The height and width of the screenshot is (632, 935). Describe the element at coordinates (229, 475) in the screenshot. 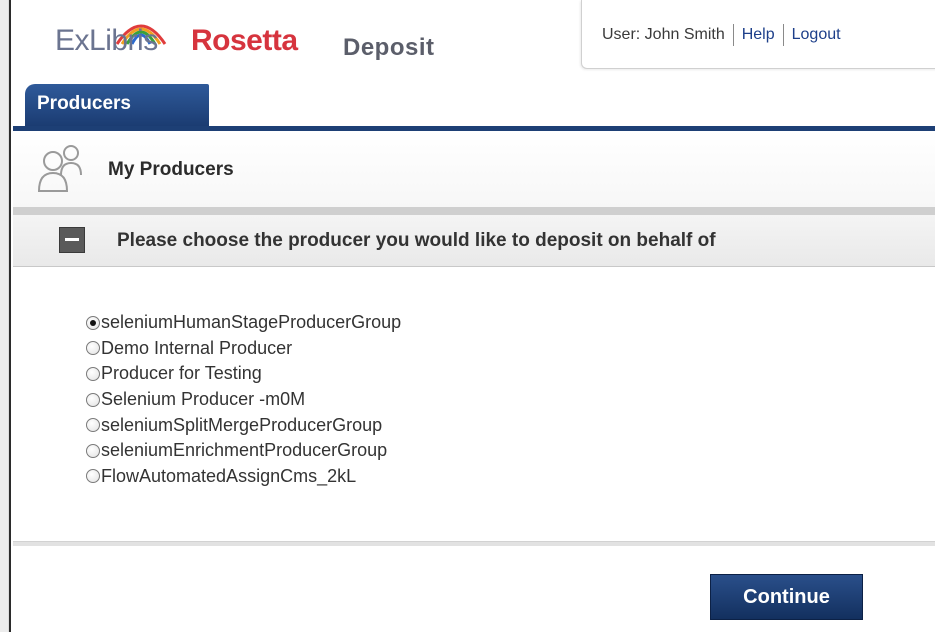

I see `producer-option-label: FlowAutomatedAssignCms_2kL` at that location.